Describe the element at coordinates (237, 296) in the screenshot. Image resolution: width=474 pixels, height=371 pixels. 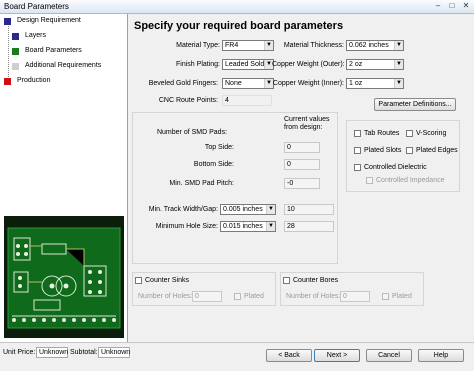
I see `counter-sinks-plated-checkbox` at that location.